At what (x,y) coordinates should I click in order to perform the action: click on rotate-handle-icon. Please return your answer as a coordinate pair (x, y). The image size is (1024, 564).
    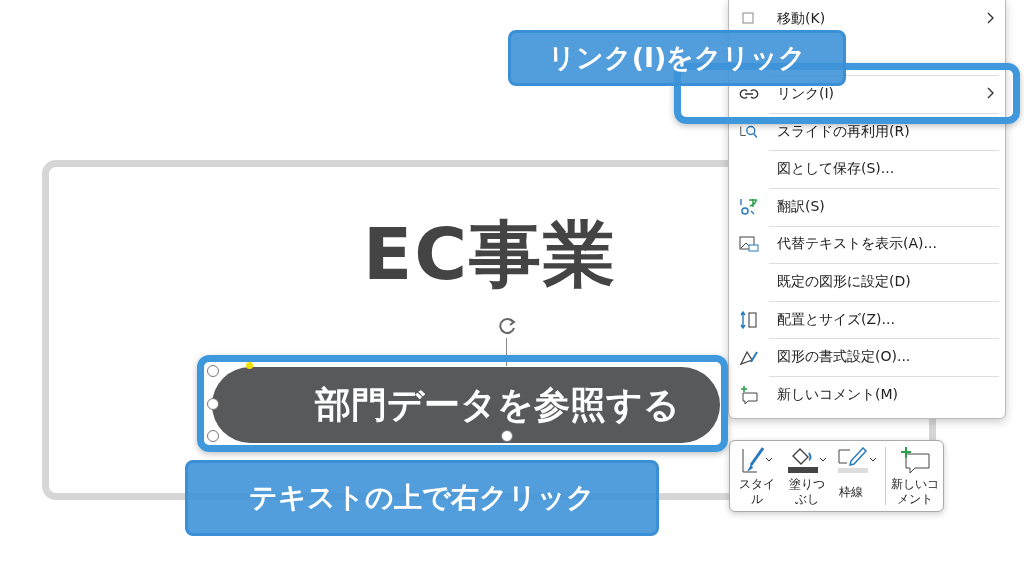
    Looking at the image, I should click on (507, 326).